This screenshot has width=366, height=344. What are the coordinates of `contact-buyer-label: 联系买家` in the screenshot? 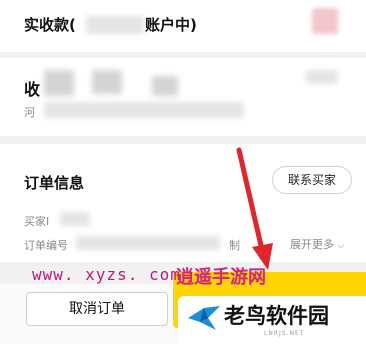 It's located at (311, 180).